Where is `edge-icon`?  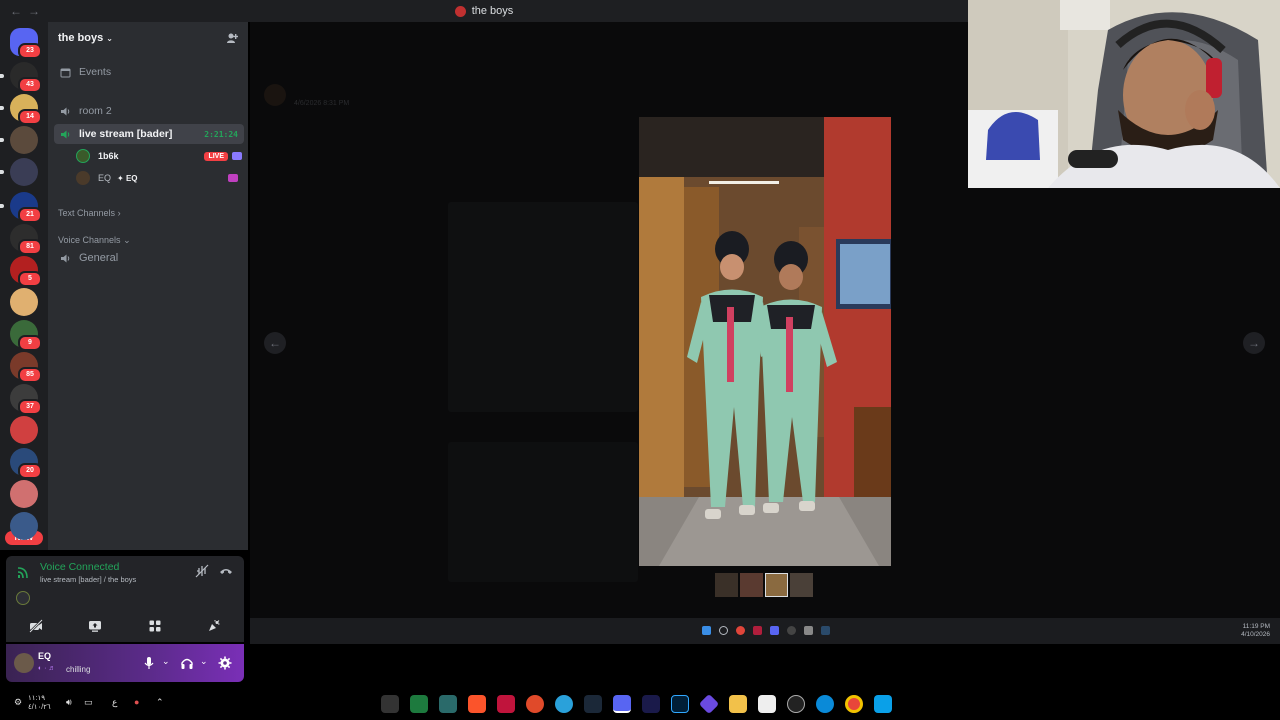
edge-icon is located at coordinates (825, 704).